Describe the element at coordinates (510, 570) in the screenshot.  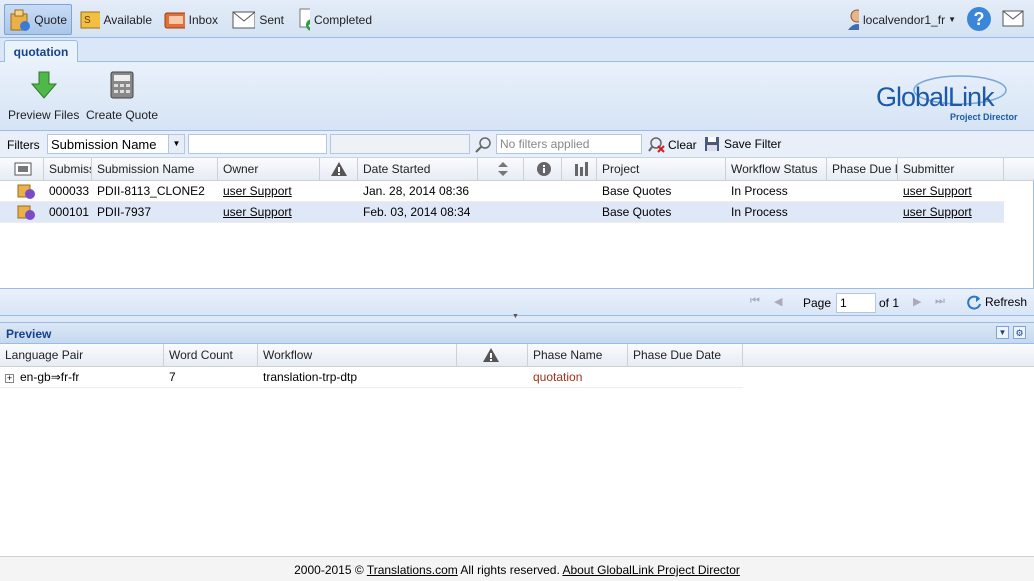
I see `footer-rights: All rights reserved.` at that location.